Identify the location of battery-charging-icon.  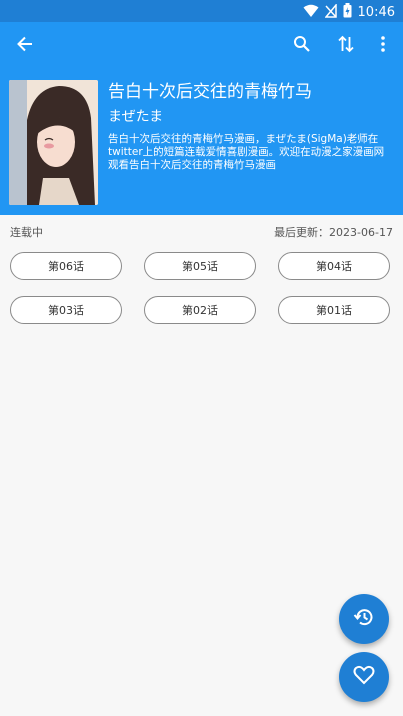
(347, 12).